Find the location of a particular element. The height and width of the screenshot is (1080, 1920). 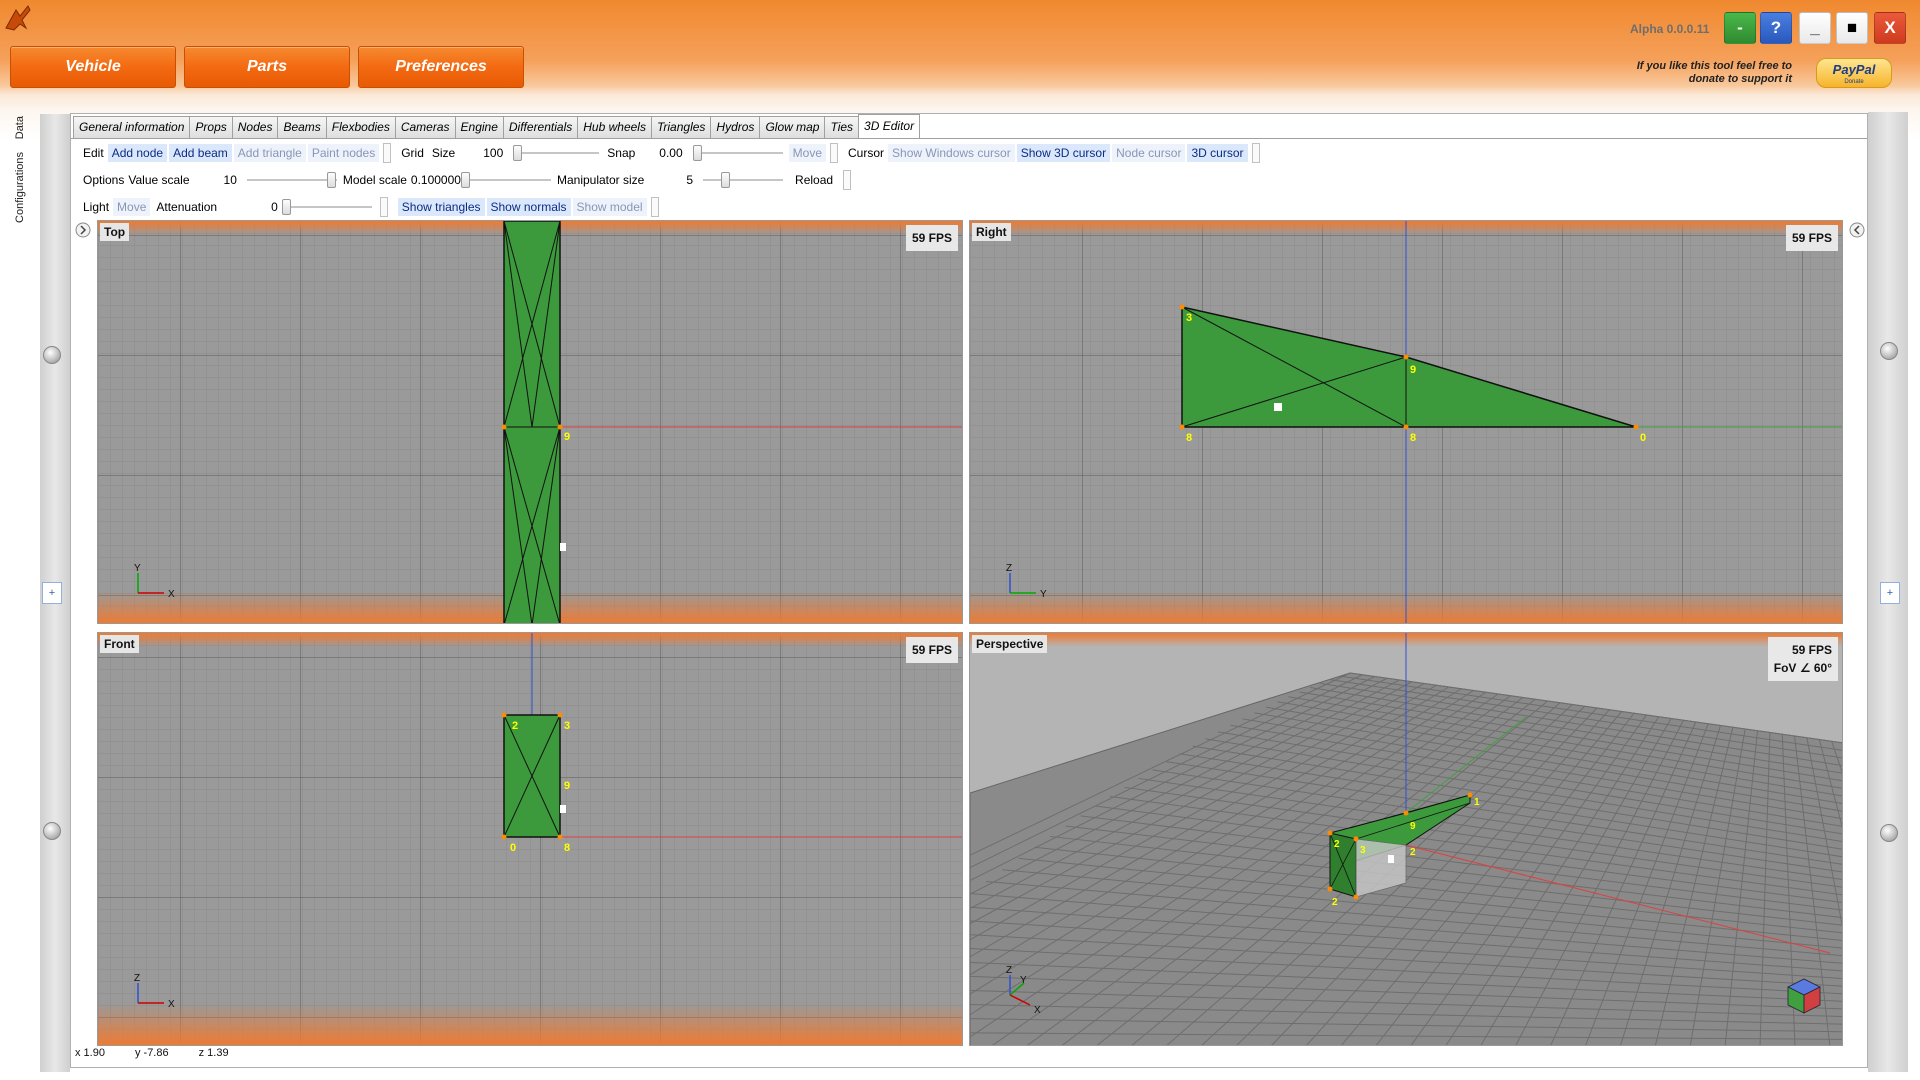

side-tabs: Data Configurations is located at coordinates (23, 176).